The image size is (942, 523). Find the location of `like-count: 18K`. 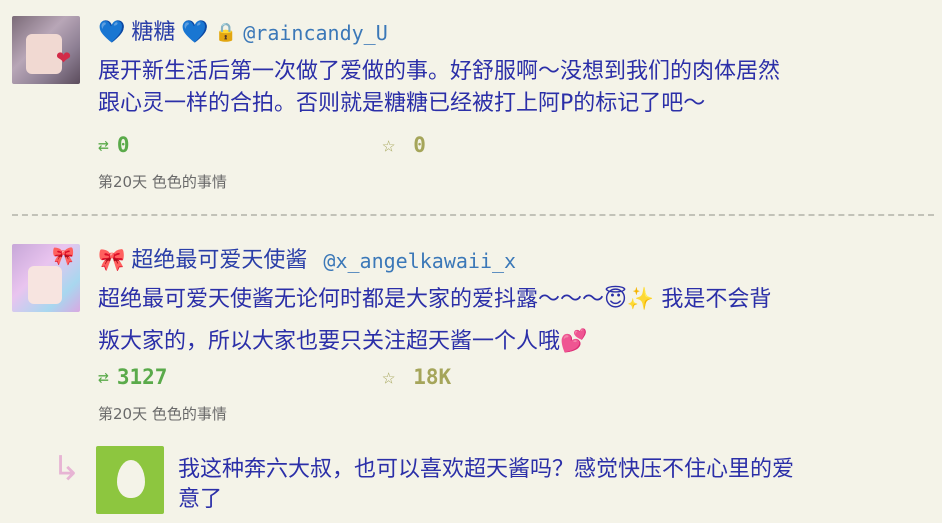

like-count: 18K is located at coordinates (432, 377).